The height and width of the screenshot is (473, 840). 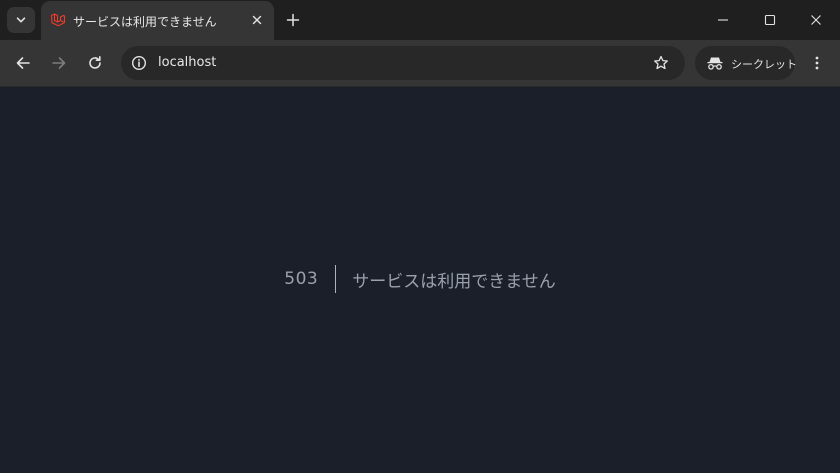 I want to click on reload-button, so click(x=95, y=63).